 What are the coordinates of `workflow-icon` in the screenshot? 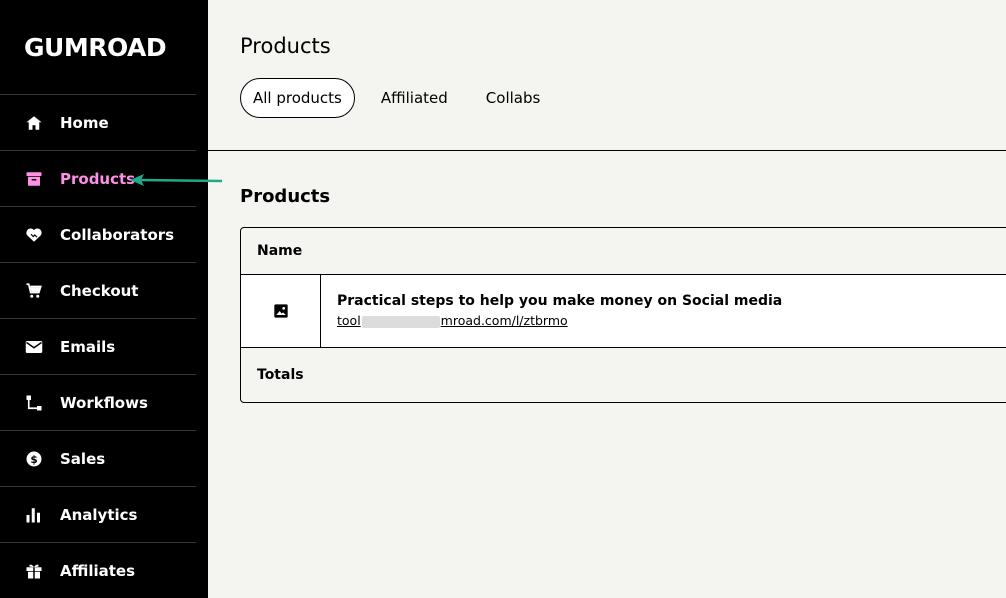 It's located at (34, 403).